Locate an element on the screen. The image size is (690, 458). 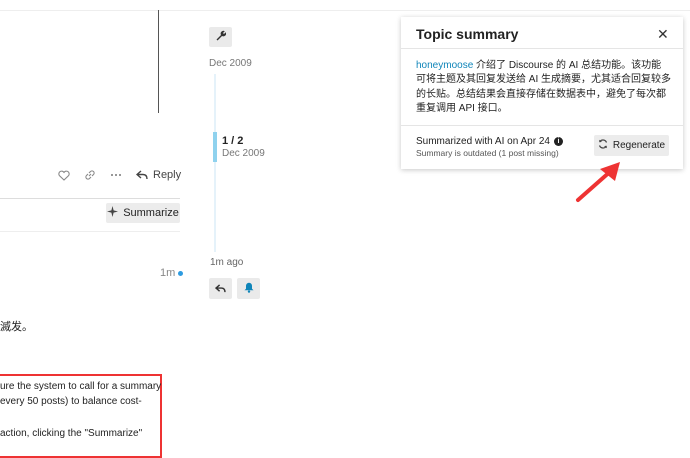
wrench-icon is located at coordinates (221, 37).